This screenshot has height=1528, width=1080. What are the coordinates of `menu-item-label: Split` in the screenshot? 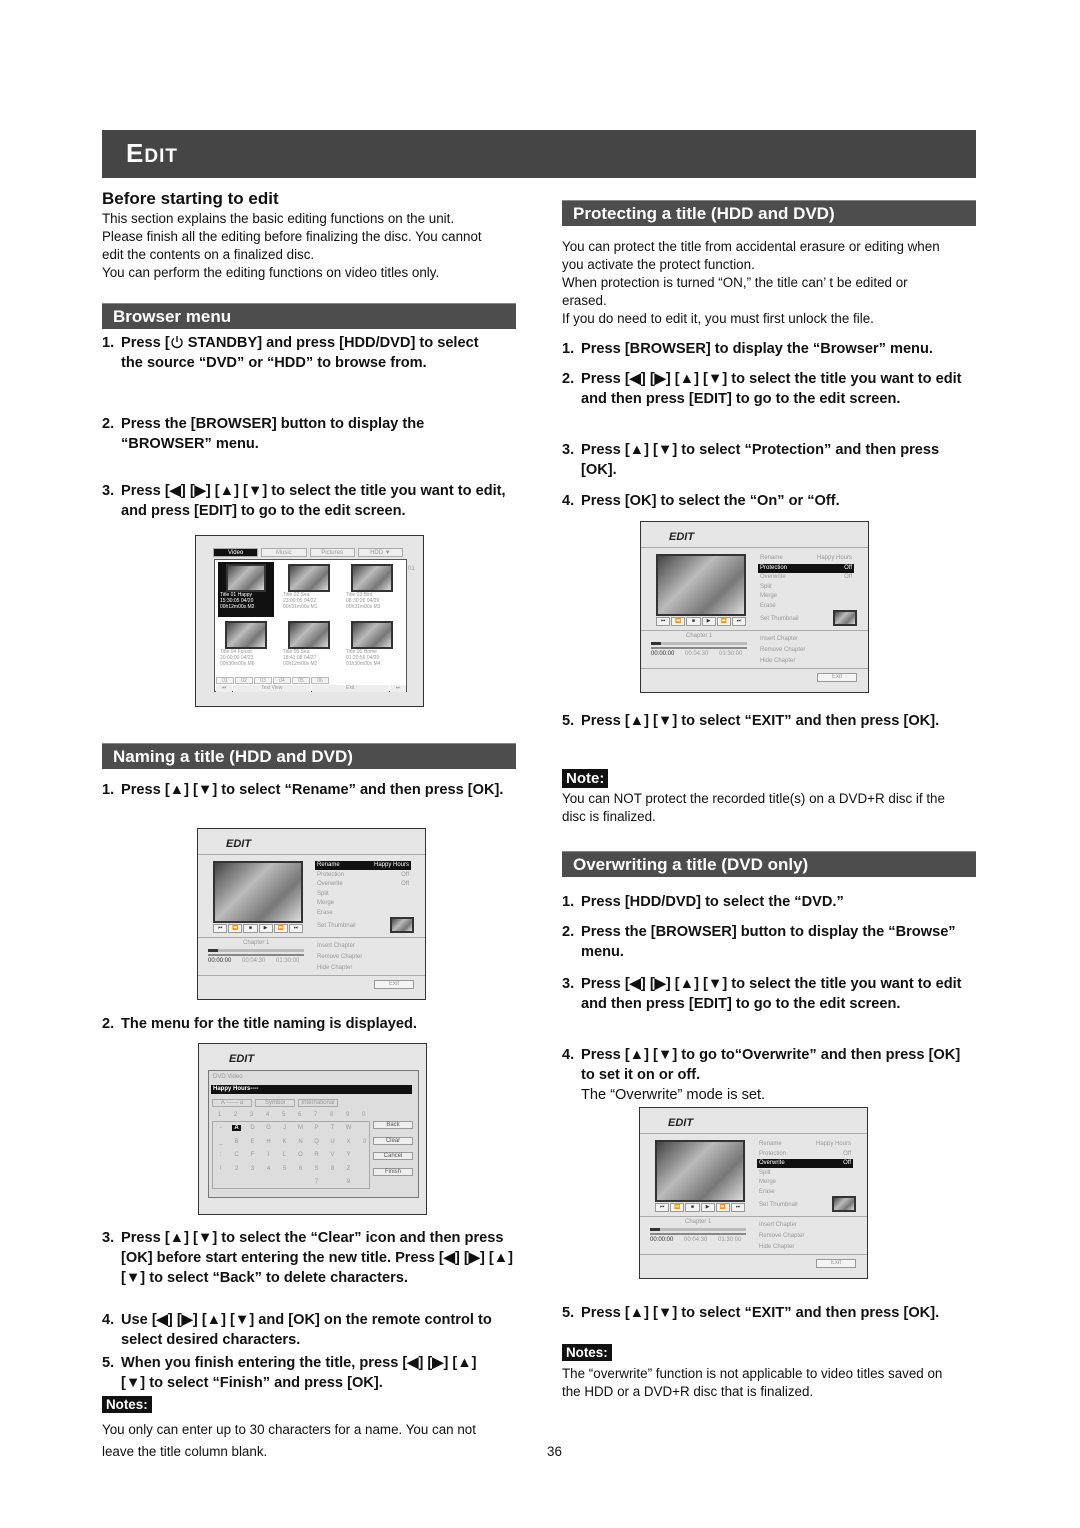 It's located at (766, 586).